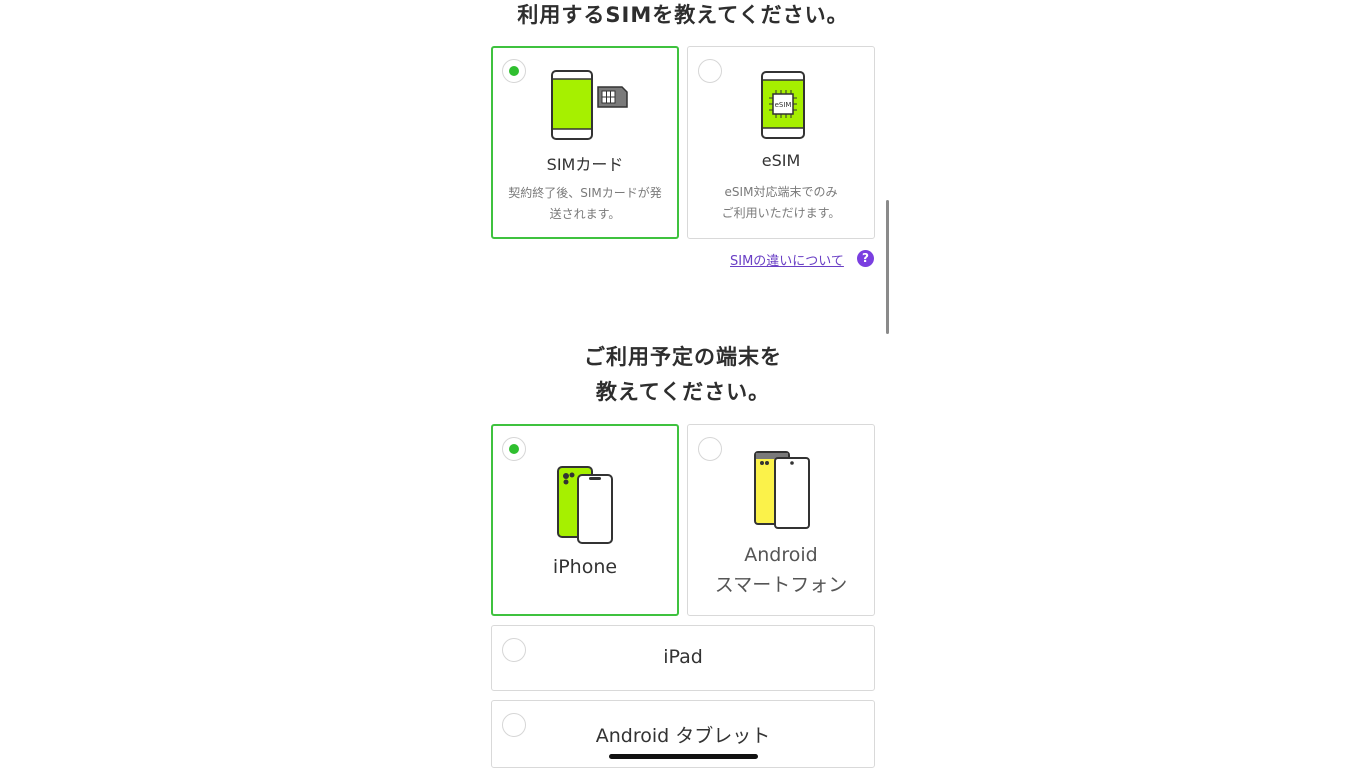 This screenshot has height=768, width=1366. What do you see at coordinates (710, 71) in the screenshot?
I see `esim-radio` at bounding box center [710, 71].